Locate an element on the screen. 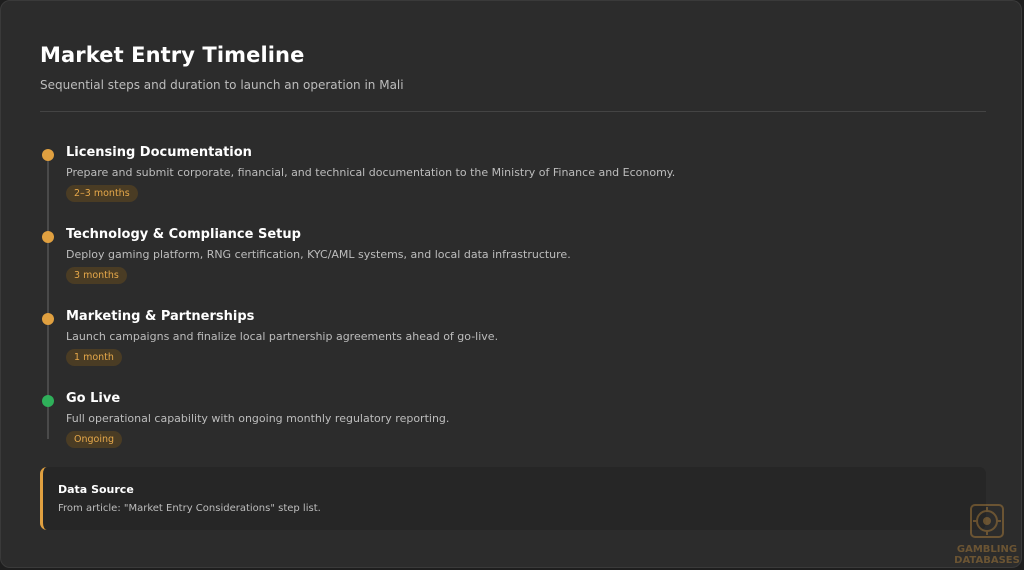  duration-badge: Ongoing is located at coordinates (94, 439).